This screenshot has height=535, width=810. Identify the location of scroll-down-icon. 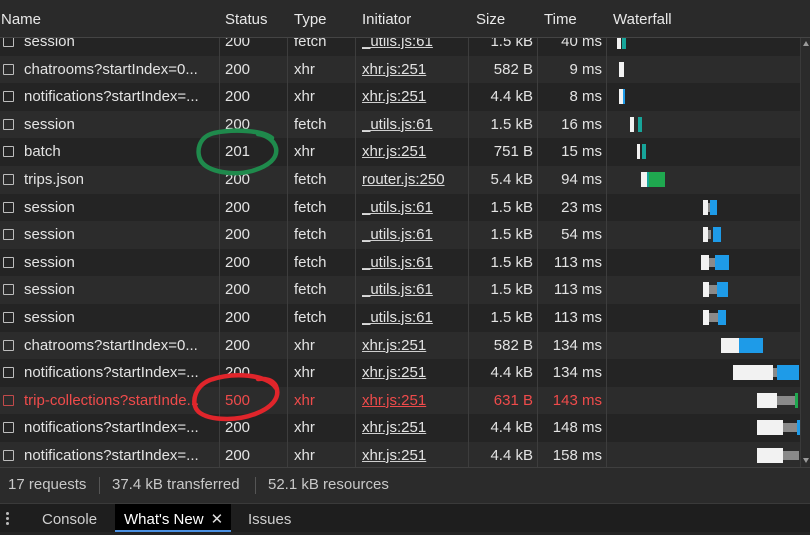
(806, 460).